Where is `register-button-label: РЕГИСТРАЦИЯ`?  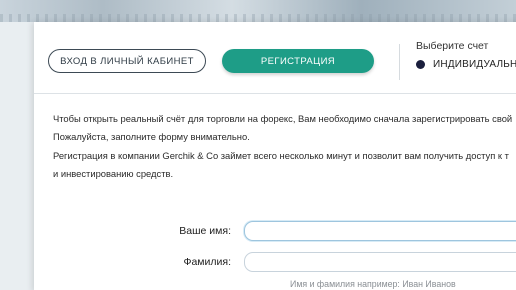
register-button-label: РЕГИСТРАЦИЯ is located at coordinates (298, 61).